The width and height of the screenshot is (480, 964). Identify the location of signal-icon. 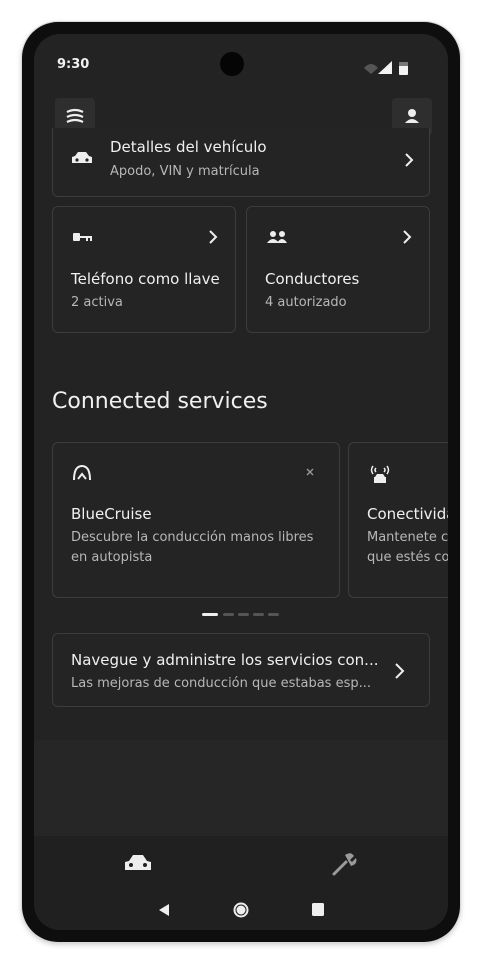
(385, 67).